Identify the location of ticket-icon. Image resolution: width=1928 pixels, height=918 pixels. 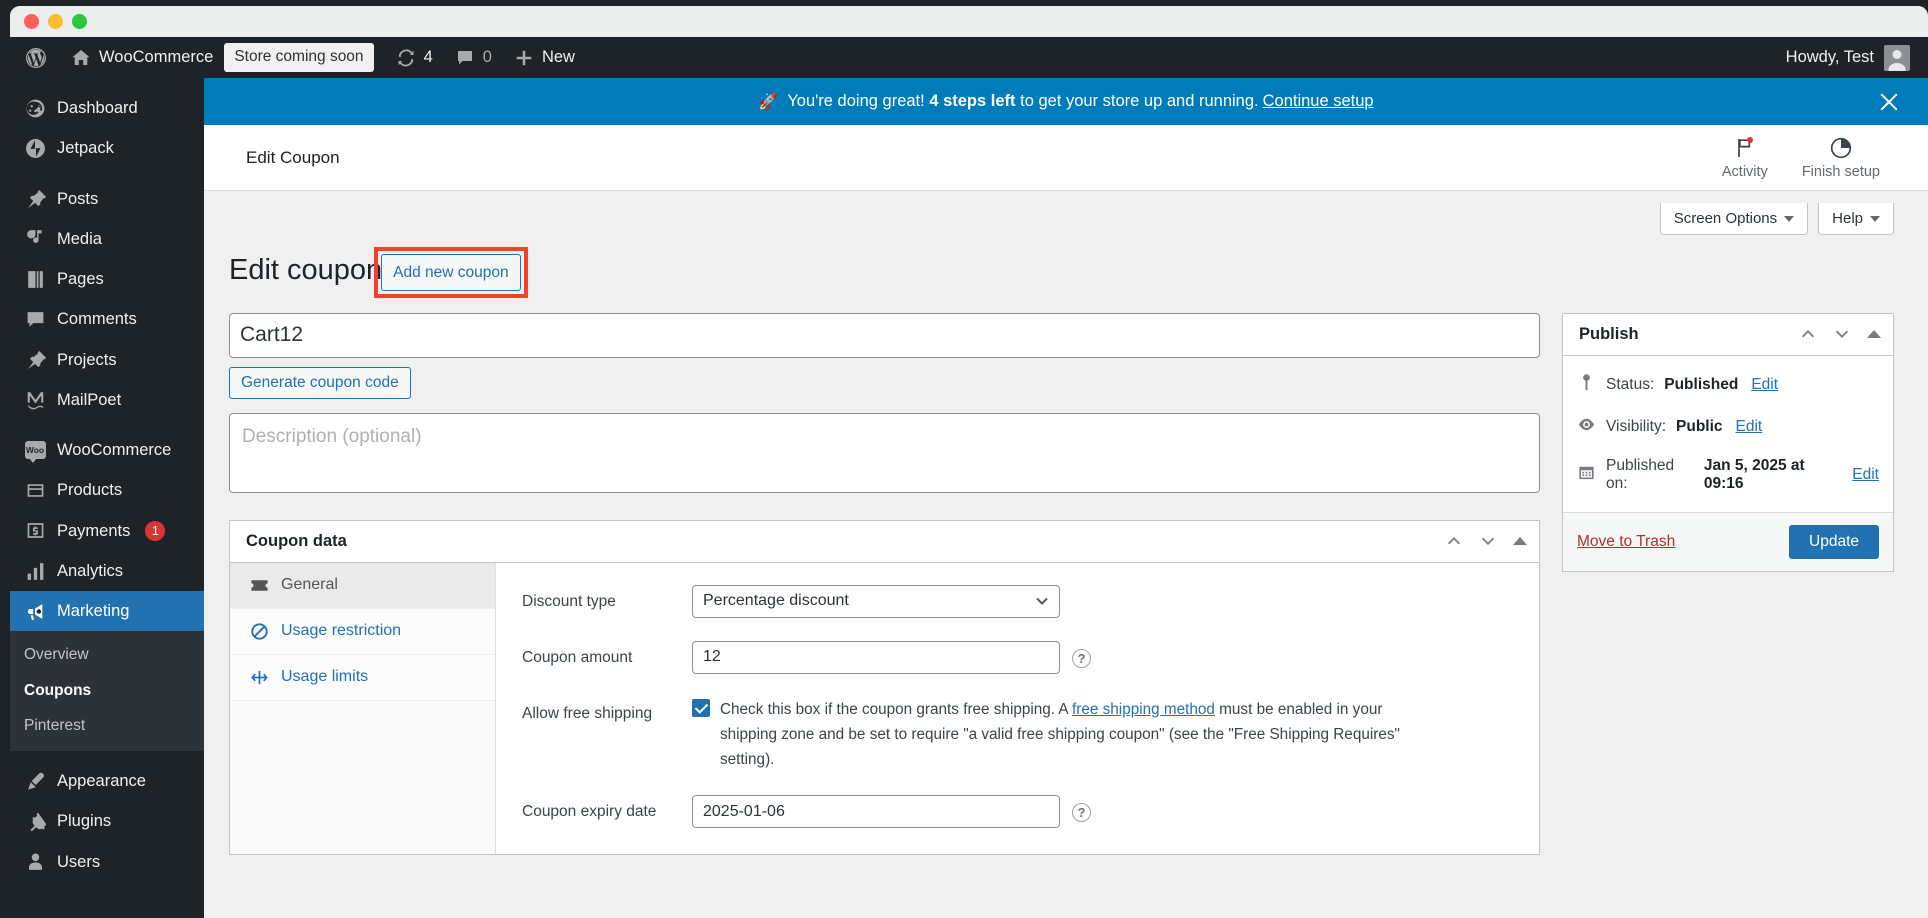
(259, 585).